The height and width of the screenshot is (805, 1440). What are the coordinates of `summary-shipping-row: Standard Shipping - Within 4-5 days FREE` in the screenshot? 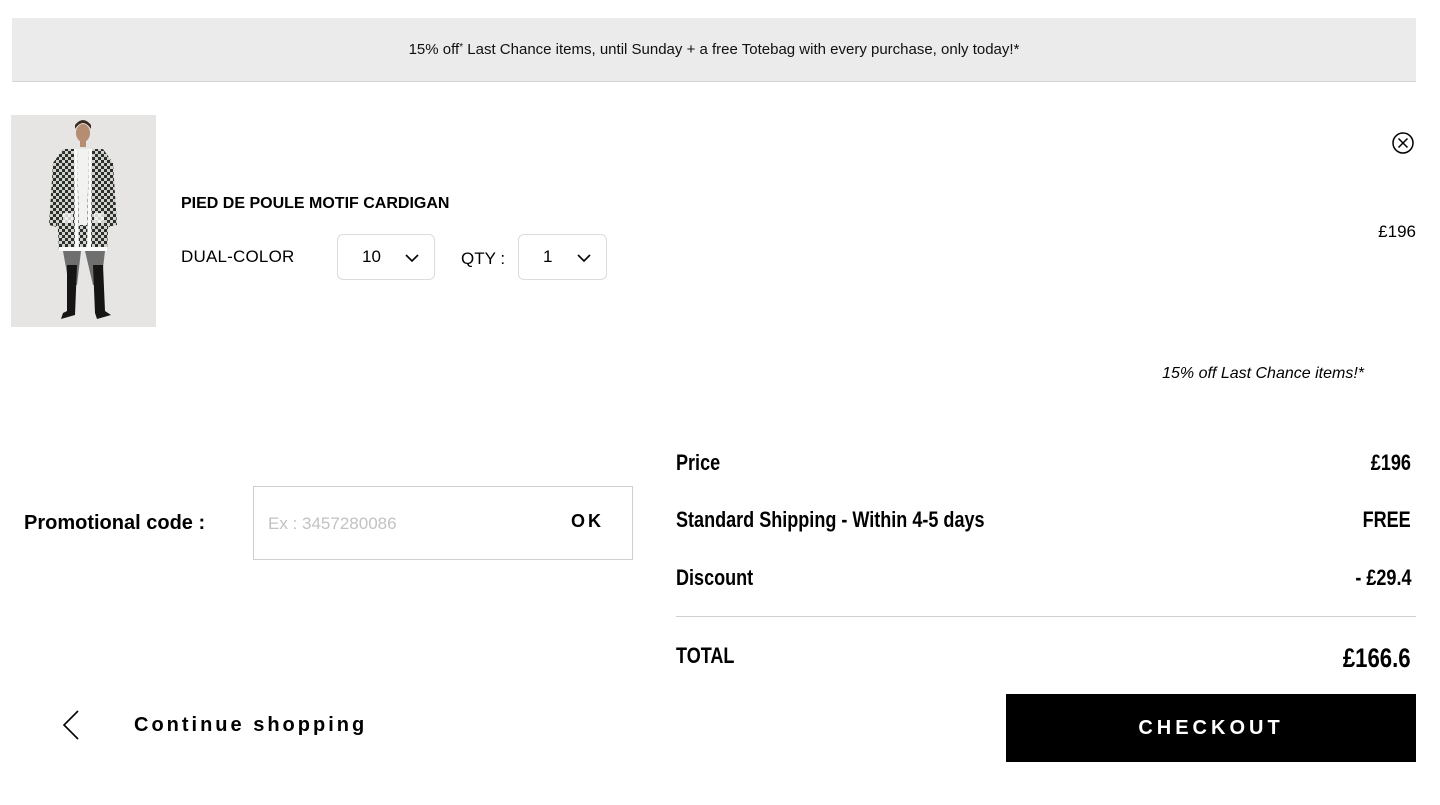 It's located at (1043, 520).